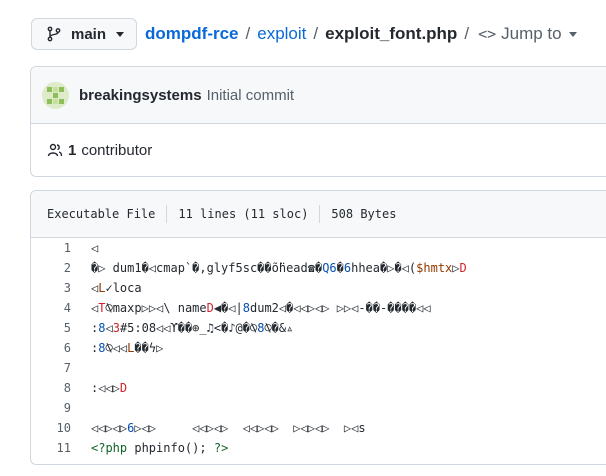 This screenshot has width=606, height=476. What do you see at coordinates (116, 328) in the screenshot?
I see `code-token: 3` at bounding box center [116, 328].